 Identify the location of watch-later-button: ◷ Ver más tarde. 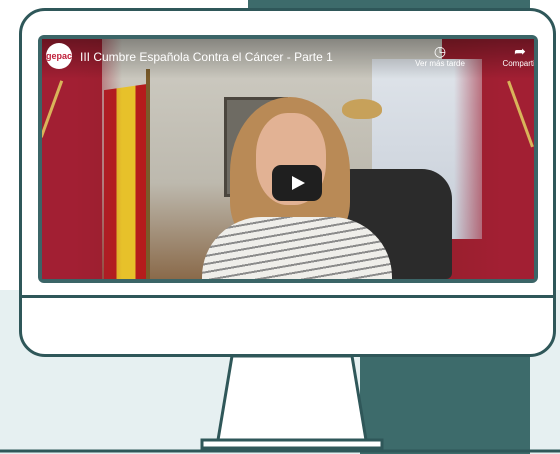
(440, 55).